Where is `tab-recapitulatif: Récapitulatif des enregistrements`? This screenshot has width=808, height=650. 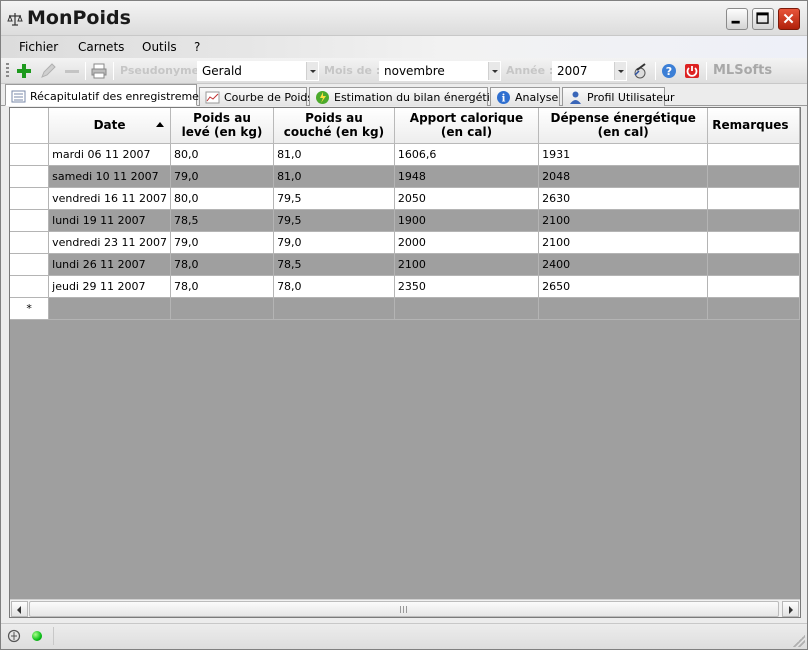
tab-recapitulatif: Récapitulatif des enregistrements is located at coordinates (110, 95).